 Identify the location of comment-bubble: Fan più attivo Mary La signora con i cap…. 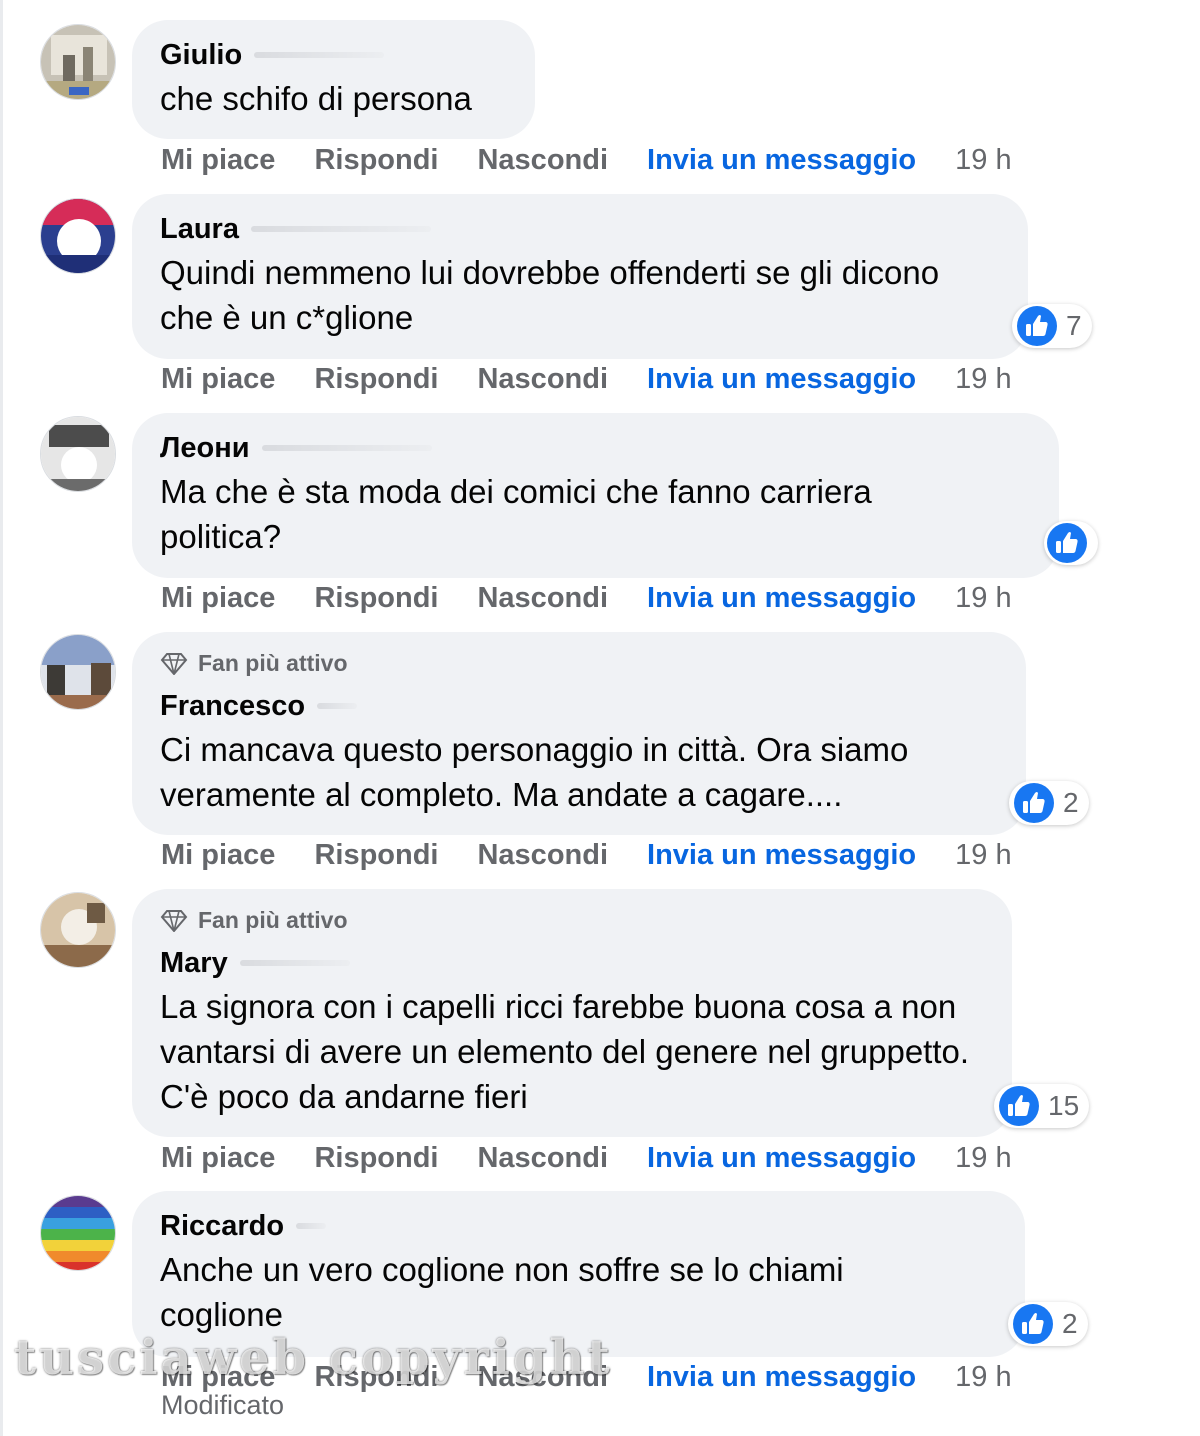
(572, 1013).